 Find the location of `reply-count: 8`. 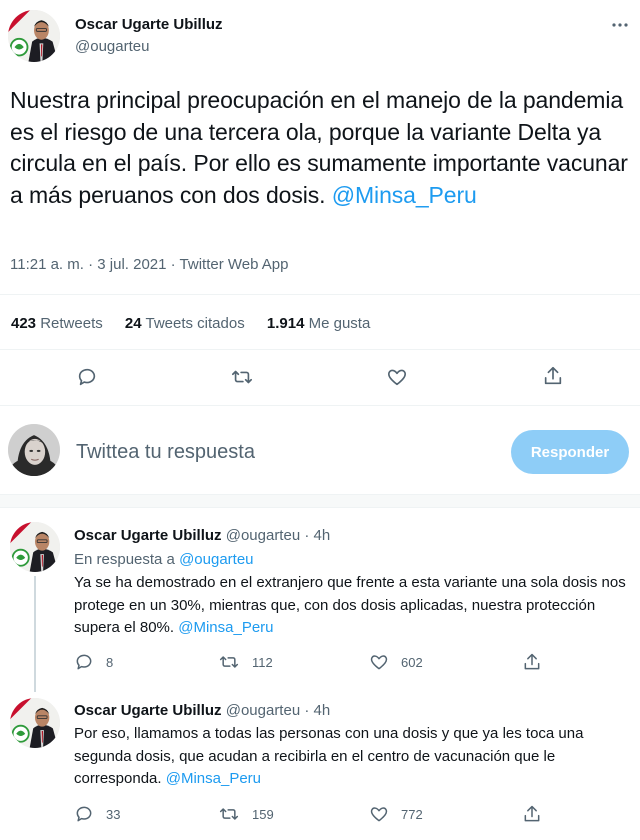

reply-count: 8 is located at coordinates (110, 662).